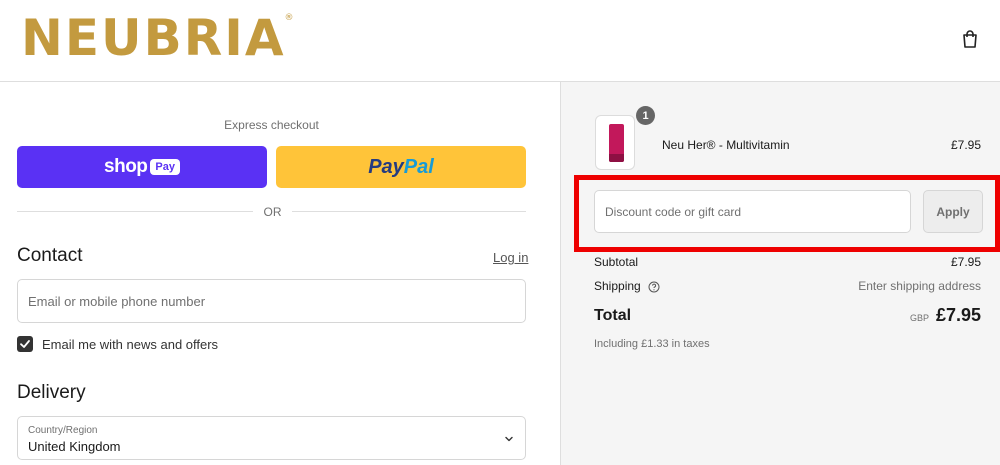  What do you see at coordinates (289, 18) in the screenshot?
I see `registered-mark: ®` at bounding box center [289, 18].